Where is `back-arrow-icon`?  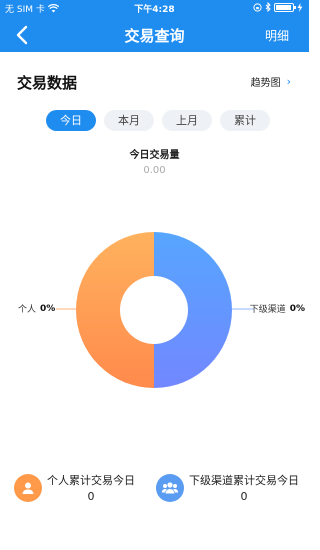
back-arrow-icon is located at coordinates (22, 35).